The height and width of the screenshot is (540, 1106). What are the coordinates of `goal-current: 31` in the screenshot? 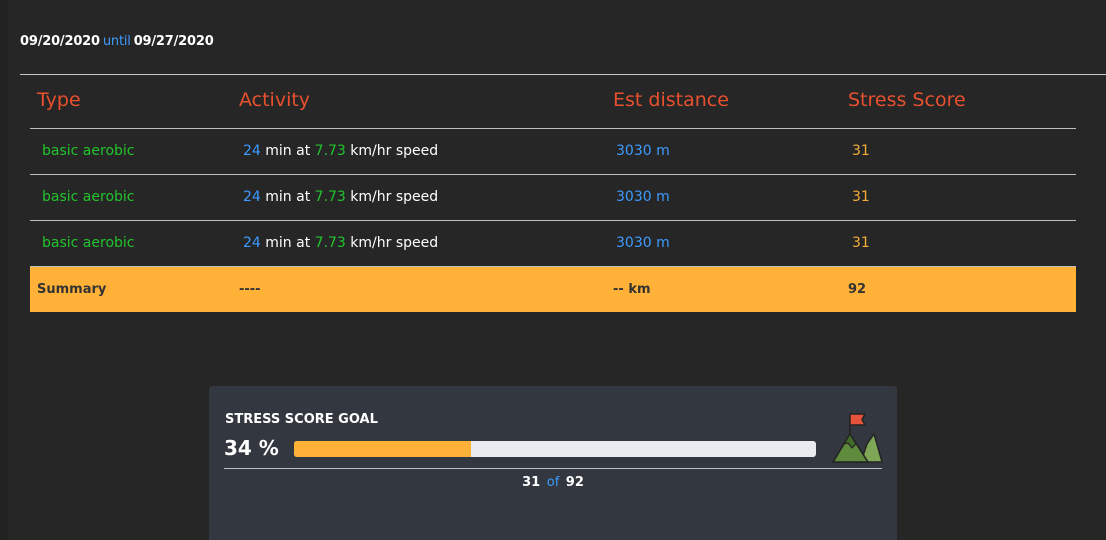 It's located at (531, 482).